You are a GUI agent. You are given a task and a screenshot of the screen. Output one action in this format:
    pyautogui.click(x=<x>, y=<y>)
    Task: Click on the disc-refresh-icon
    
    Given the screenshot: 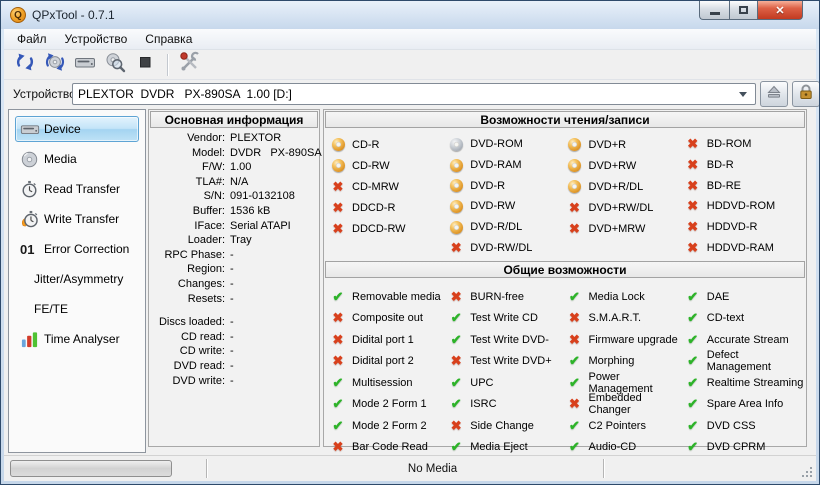 What is the action you would take?
    pyautogui.click(x=55, y=64)
    